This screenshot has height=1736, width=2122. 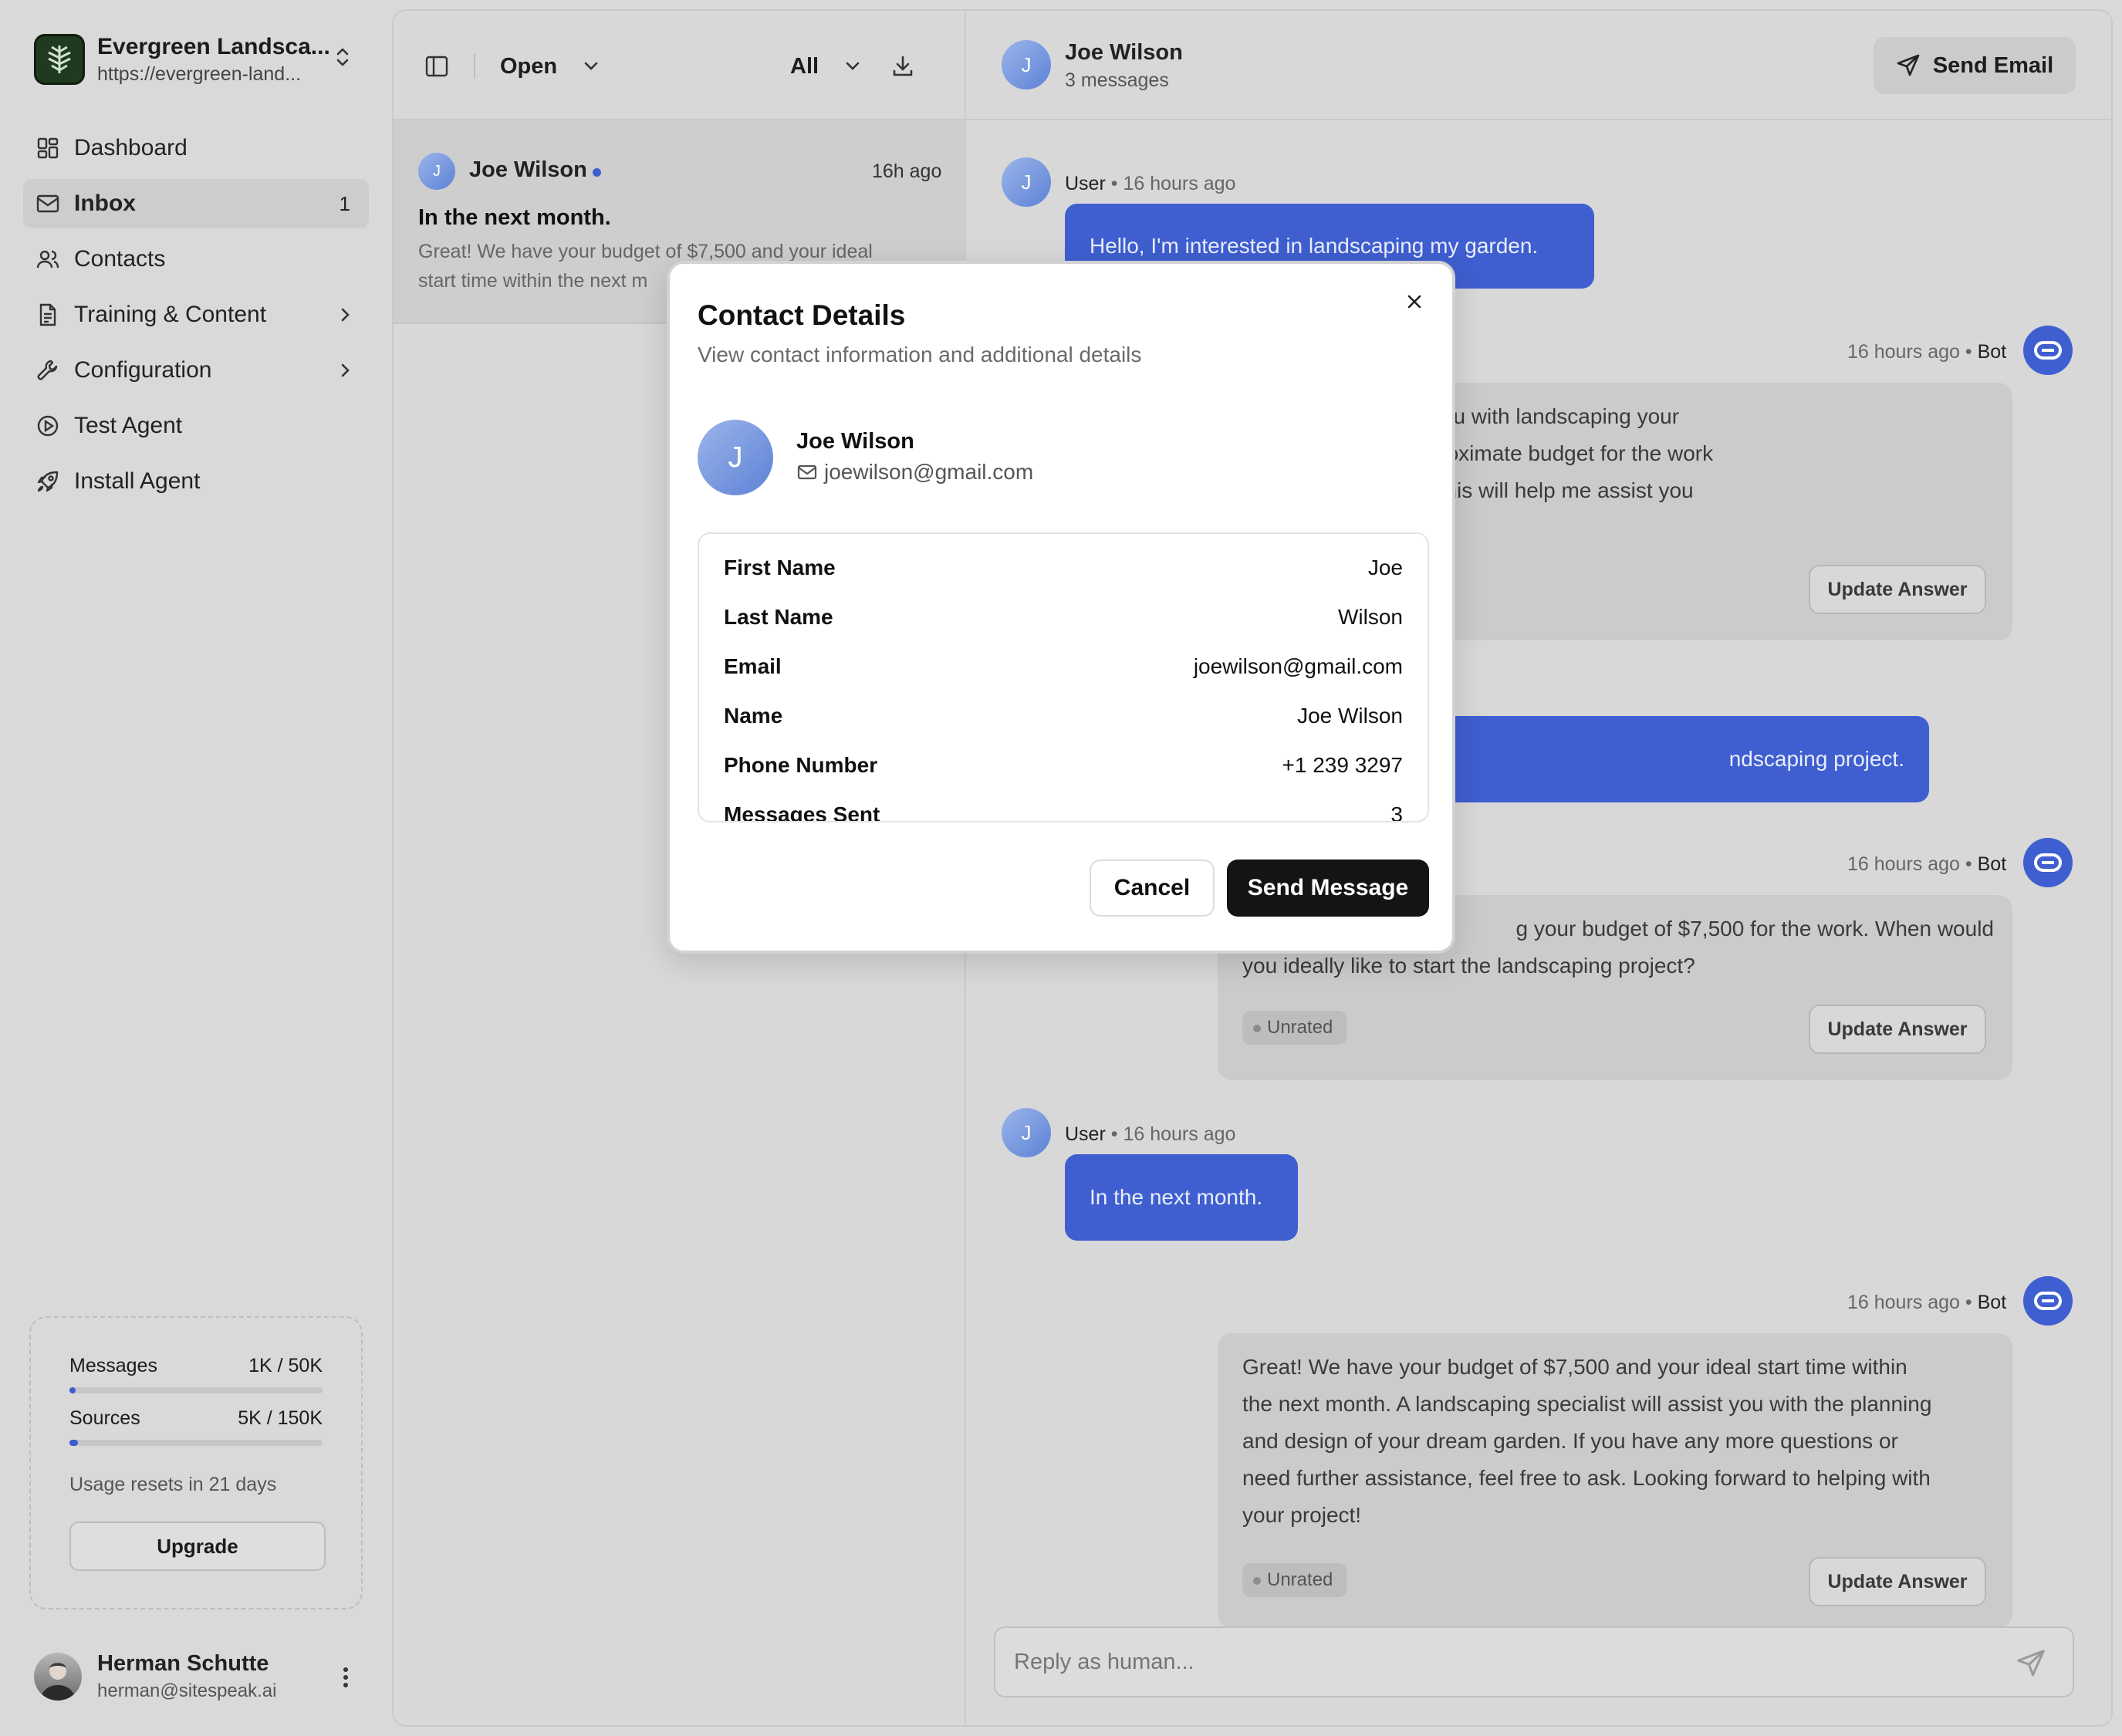 I want to click on user-name: Herman Schutte, so click(x=183, y=1664).